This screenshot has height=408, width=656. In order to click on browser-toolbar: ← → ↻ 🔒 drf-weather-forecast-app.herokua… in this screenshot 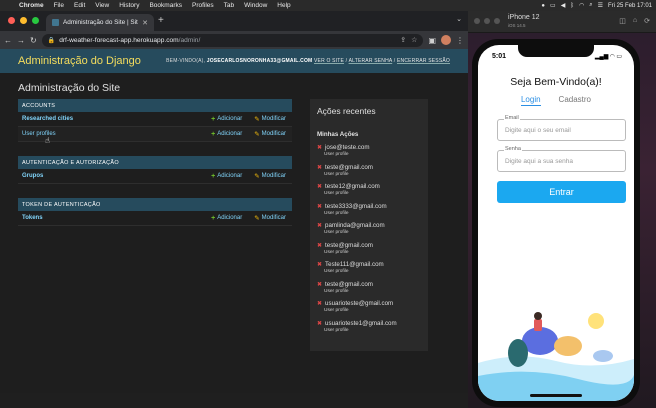, I will do `click(234, 40)`.